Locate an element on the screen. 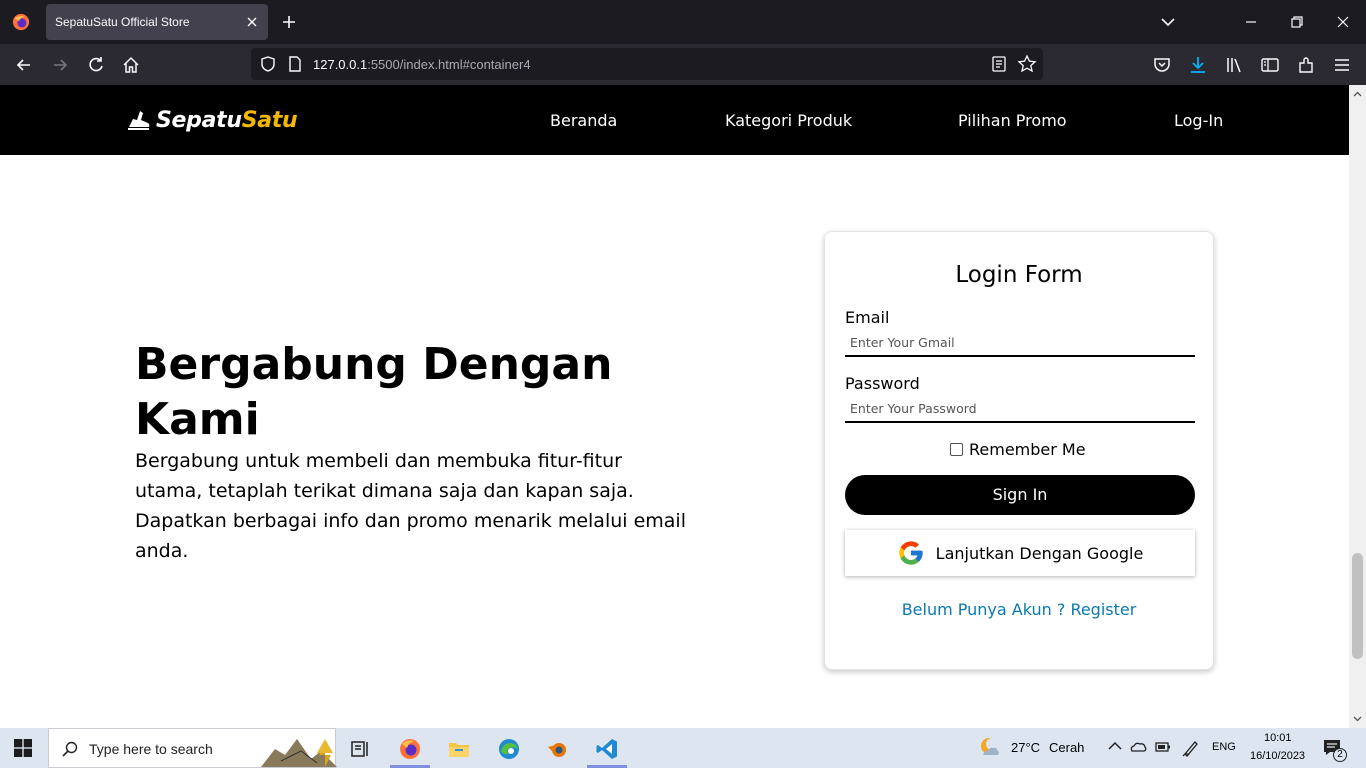  remember-me: Remember Me is located at coordinates (1018, 449).